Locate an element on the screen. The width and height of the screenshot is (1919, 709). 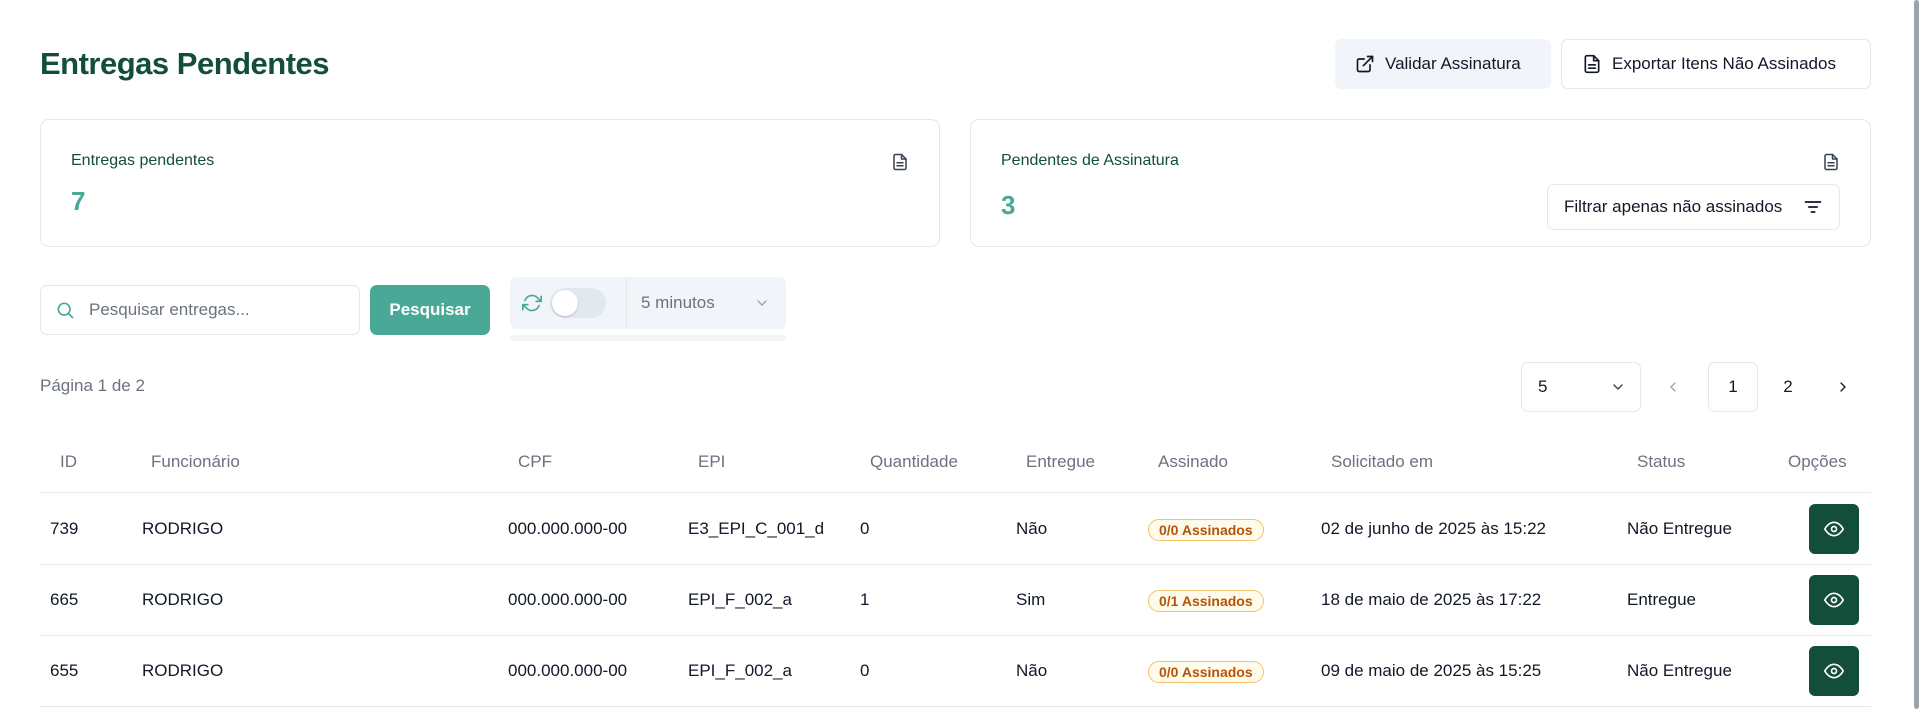
auto-refresh-group: 5 minutos is located at coordinates (648, 303).